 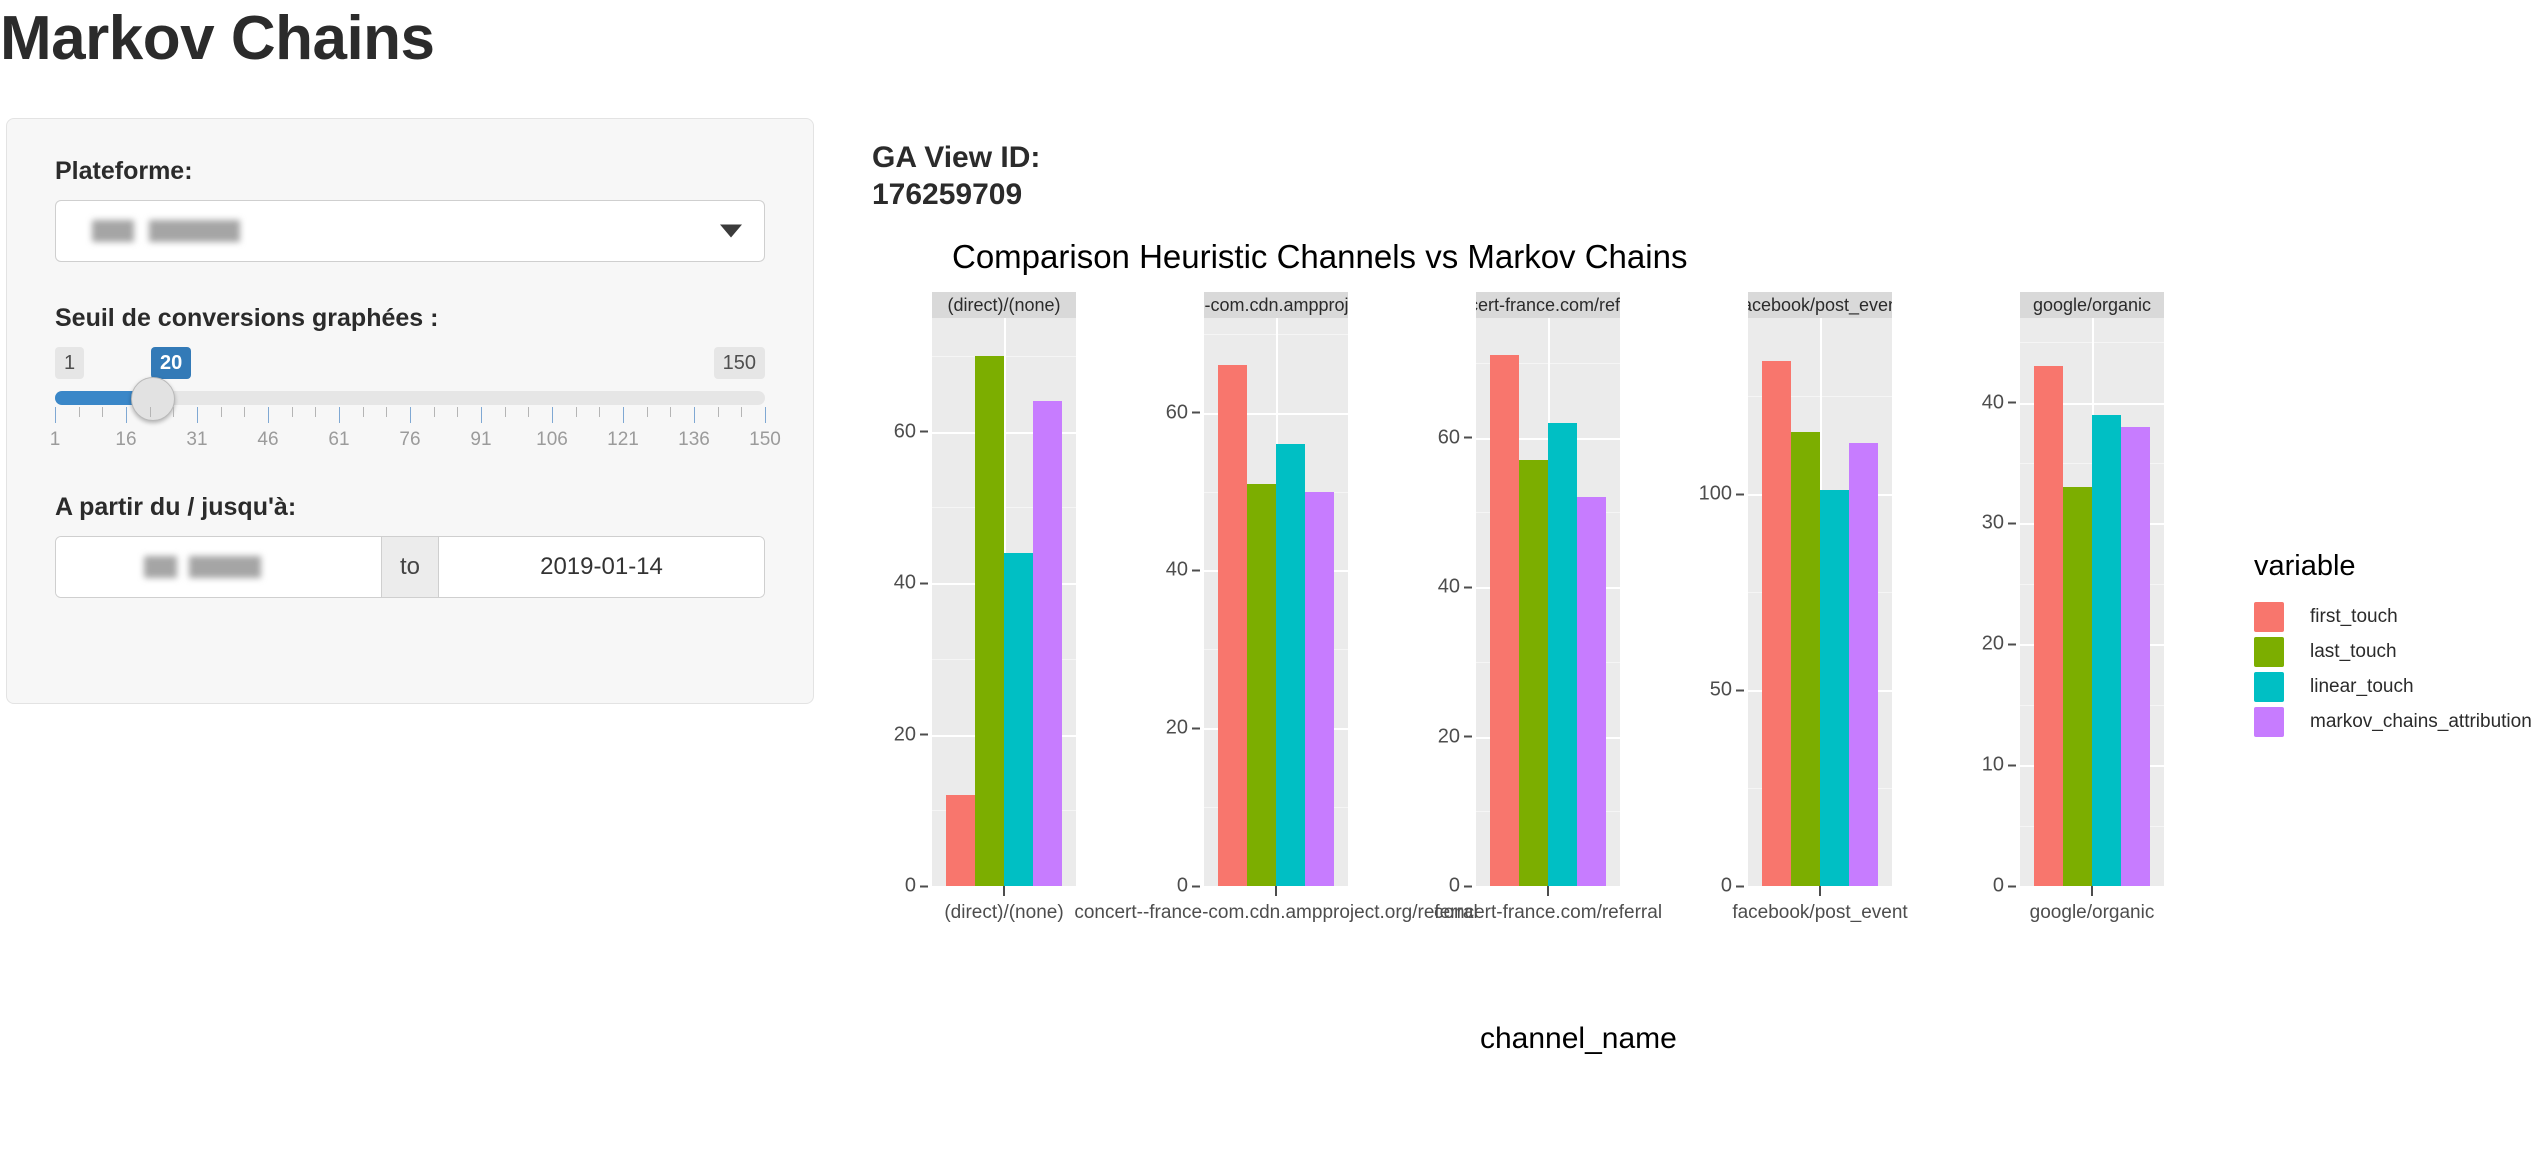 I want to click on facet-strip-label: ance-com.cdn.ampproject.c, so click(x=1276, y=305).